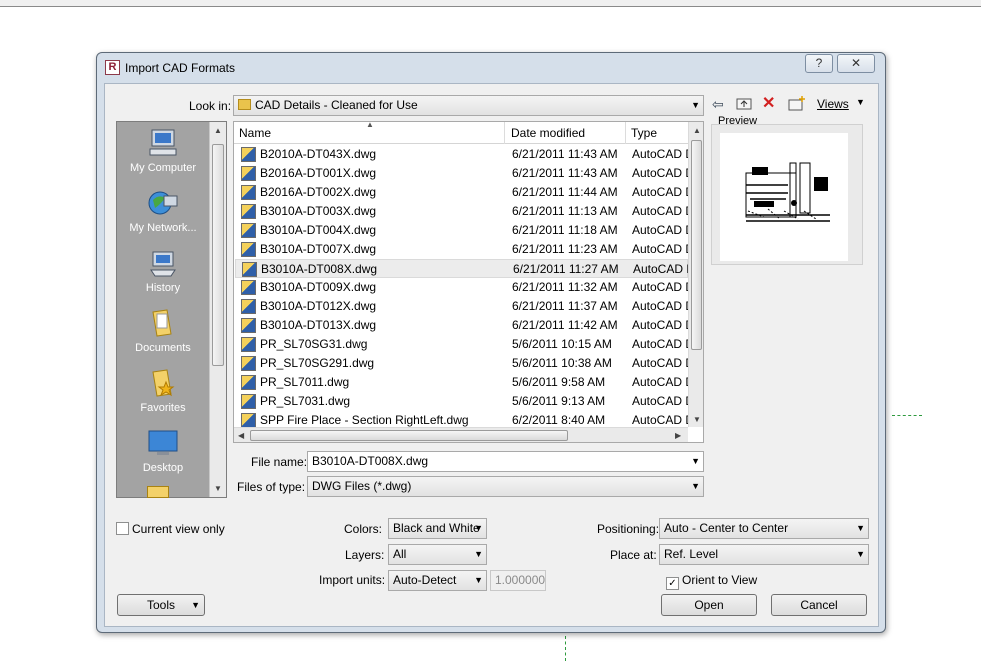 This screenshot has height=661, width=981. Describe the element at coordinates (255, 133) in the screenshot. I see `column-header-name: Name` at that location.